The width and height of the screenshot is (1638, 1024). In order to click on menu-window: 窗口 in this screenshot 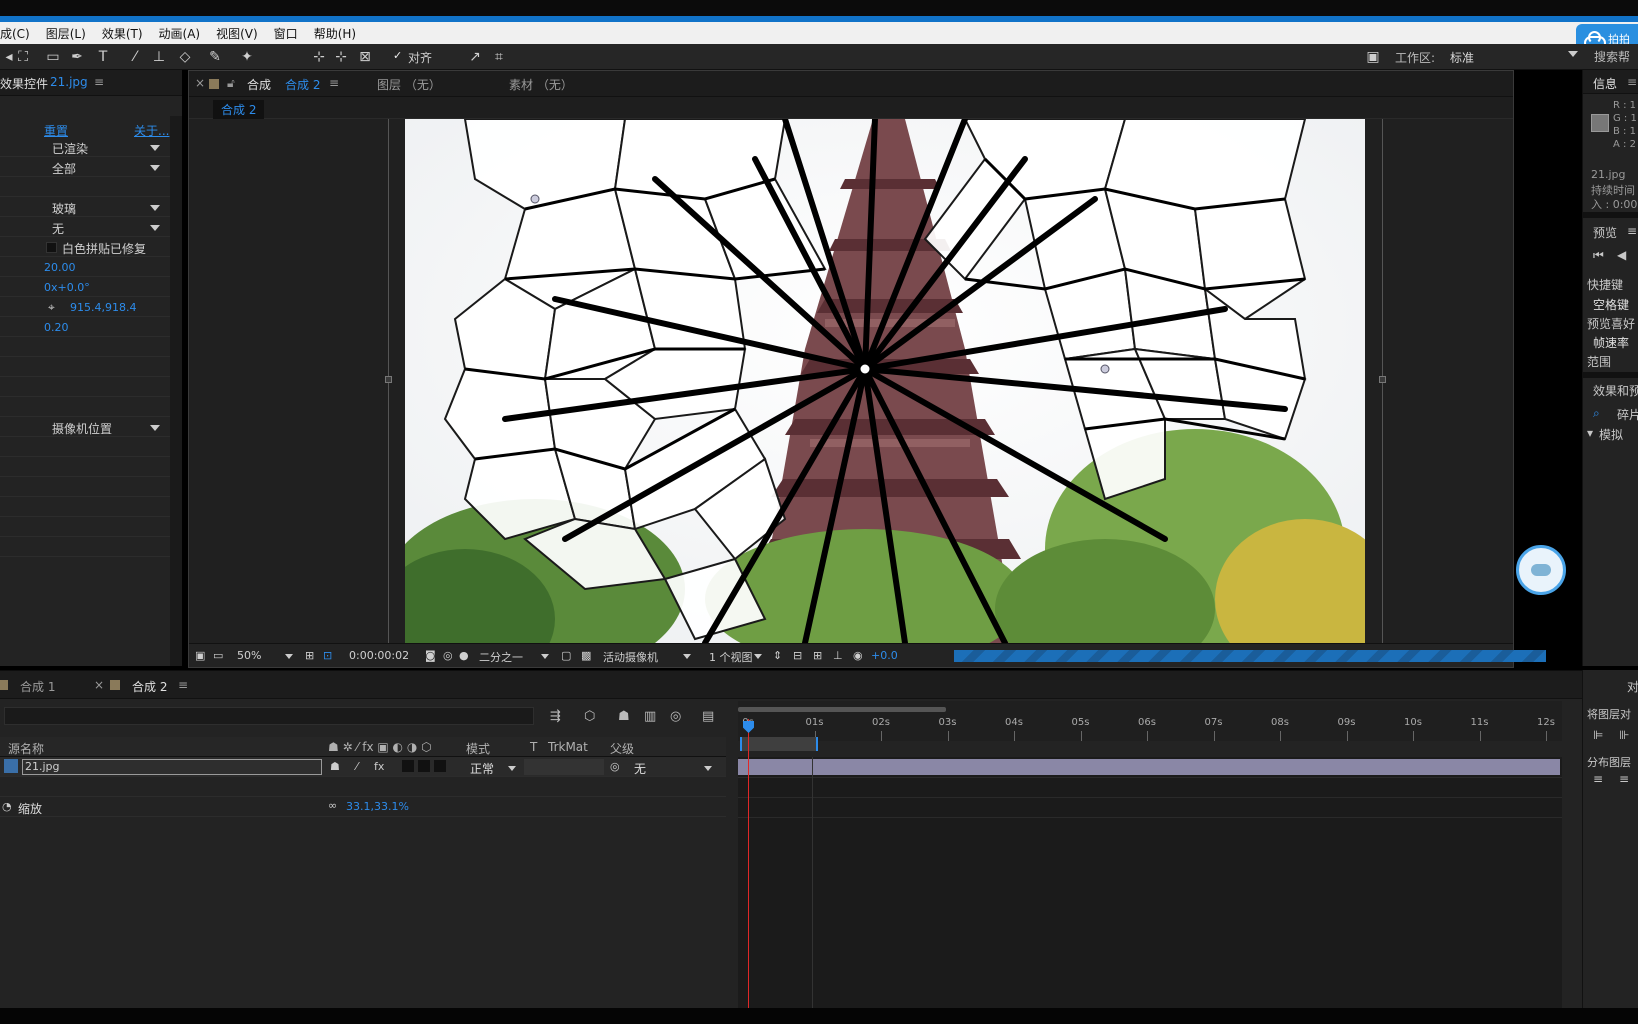, I will do `click(286, 33)`.